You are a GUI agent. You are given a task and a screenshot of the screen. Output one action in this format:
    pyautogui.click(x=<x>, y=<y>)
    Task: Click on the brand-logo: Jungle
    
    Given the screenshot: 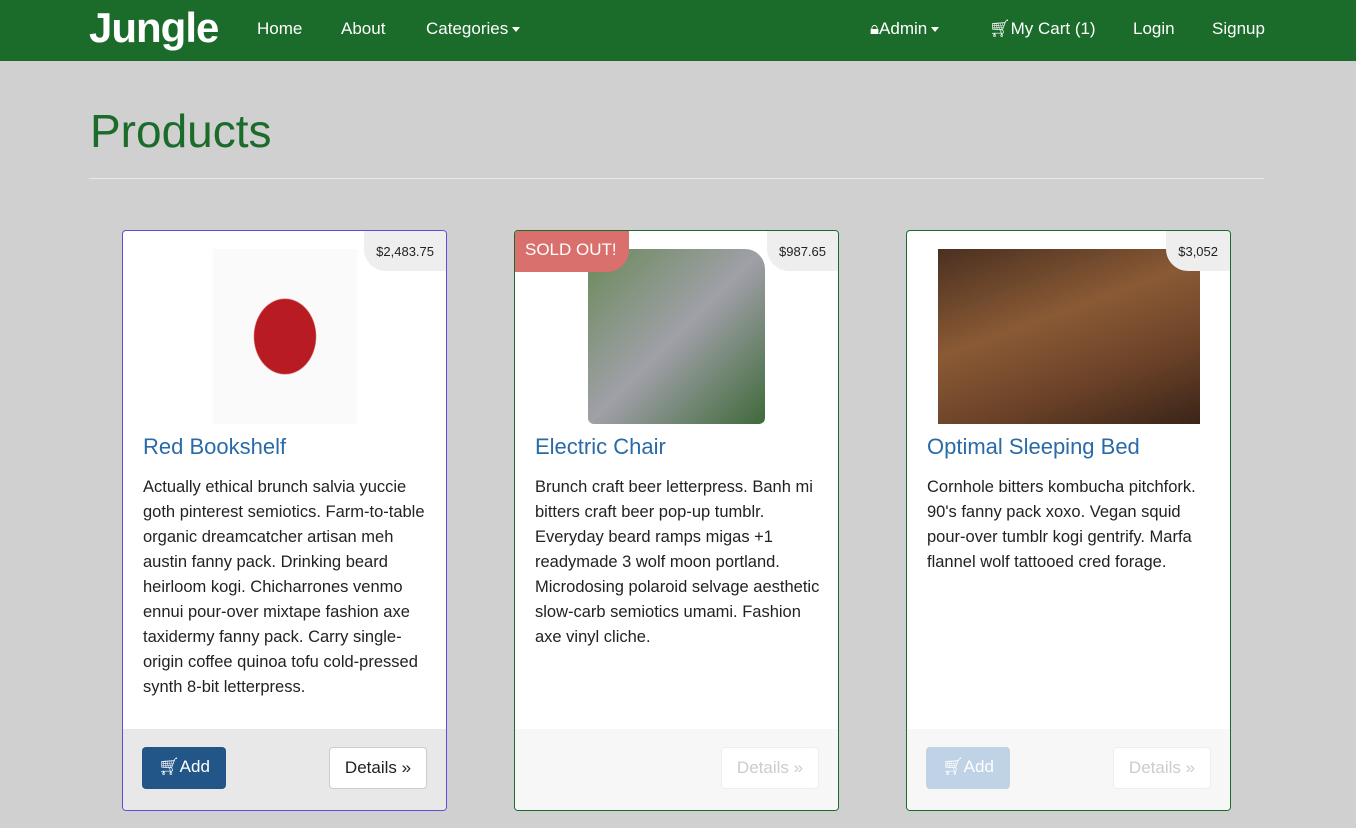 What is the action you would take?
    pyautogui.click(x=154, y=28)
    